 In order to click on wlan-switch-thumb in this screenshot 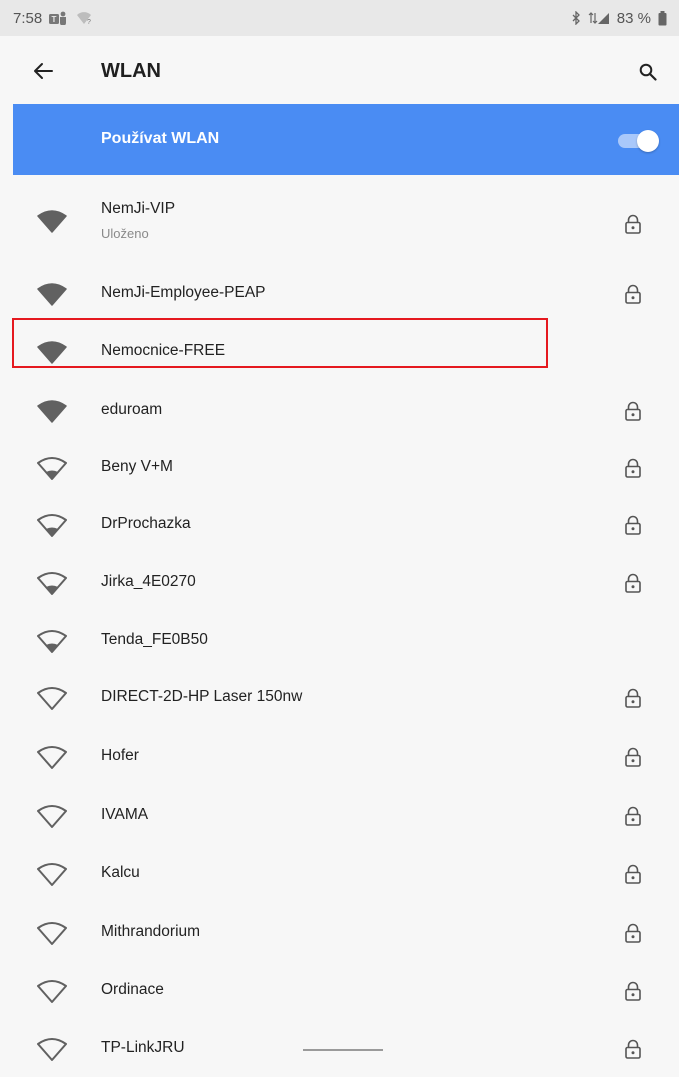, I will do `click(648, 141)`.